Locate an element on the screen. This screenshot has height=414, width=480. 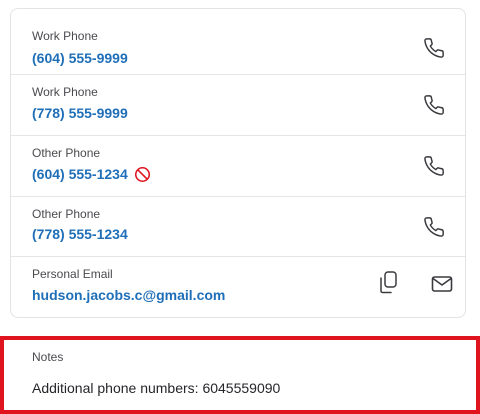
phone-number-text: (778) 555-1234 is located at coordinates (80, 234).